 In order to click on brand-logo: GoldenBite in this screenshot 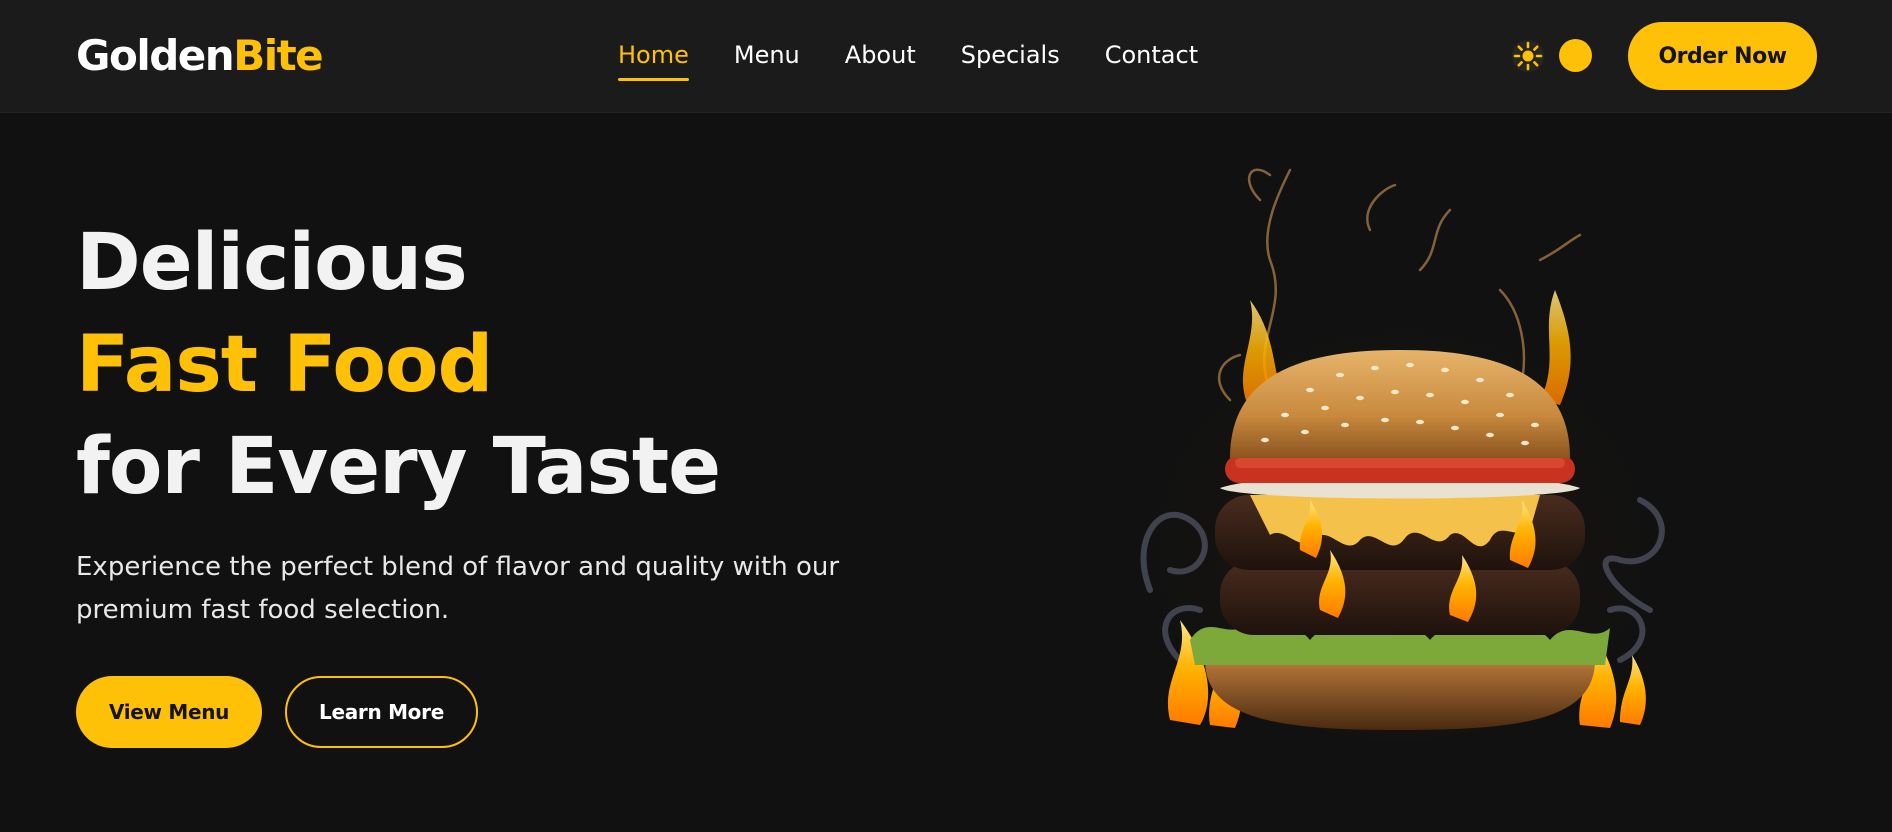, I will do `click(200, 56)`.